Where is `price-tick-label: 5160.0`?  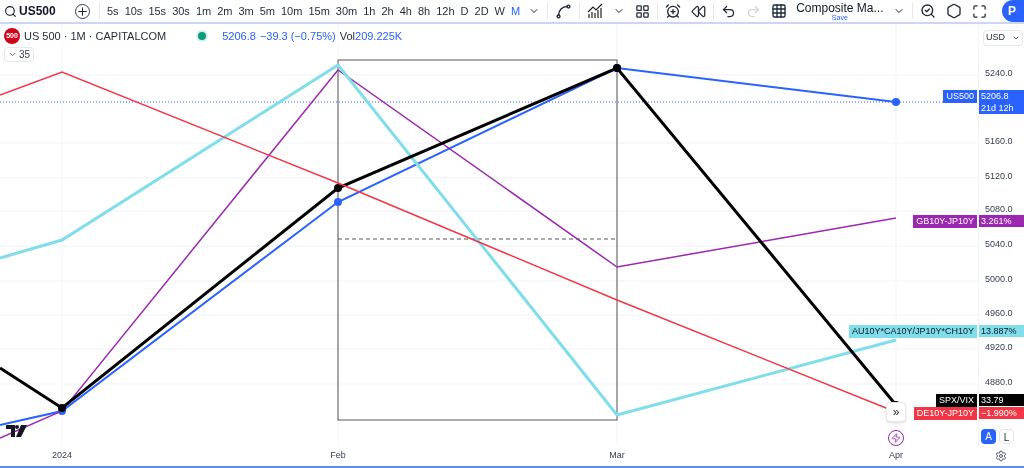
price-tick-label: 5160.0 is located at coordinates (999, 141).